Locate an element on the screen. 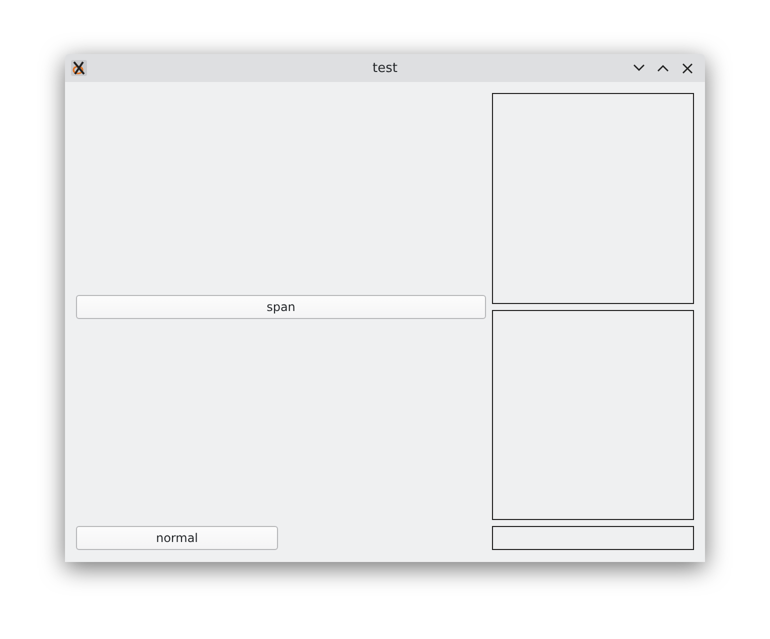 The image size is (770, 639). normal-button: normal is located at coordinates (177, 538).